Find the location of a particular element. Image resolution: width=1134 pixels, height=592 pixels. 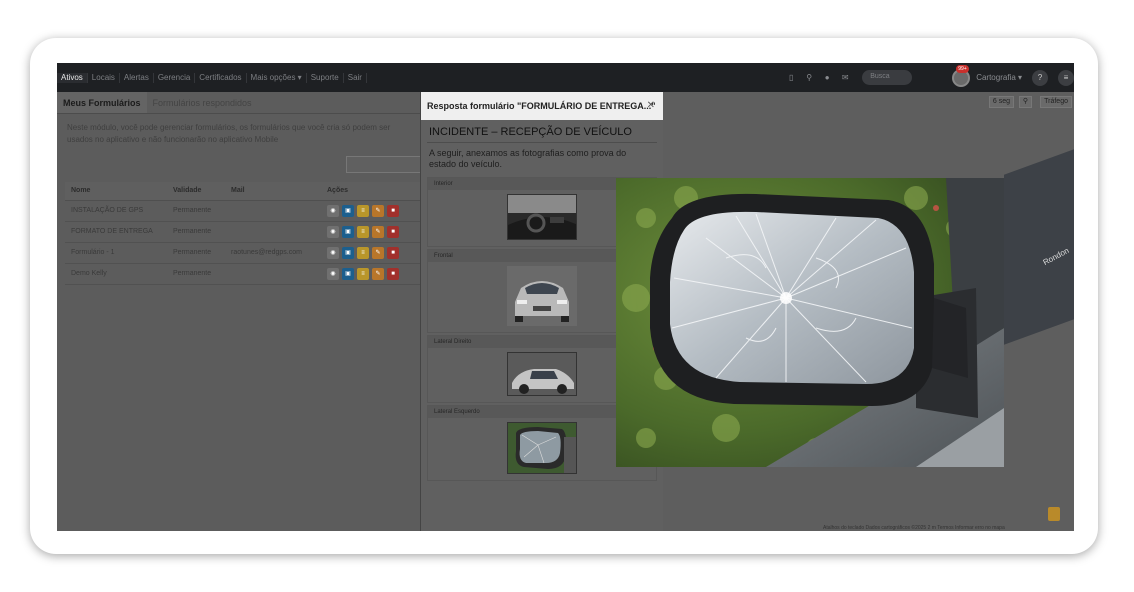

lock-icon: ● is located at coordinates (827, 77).